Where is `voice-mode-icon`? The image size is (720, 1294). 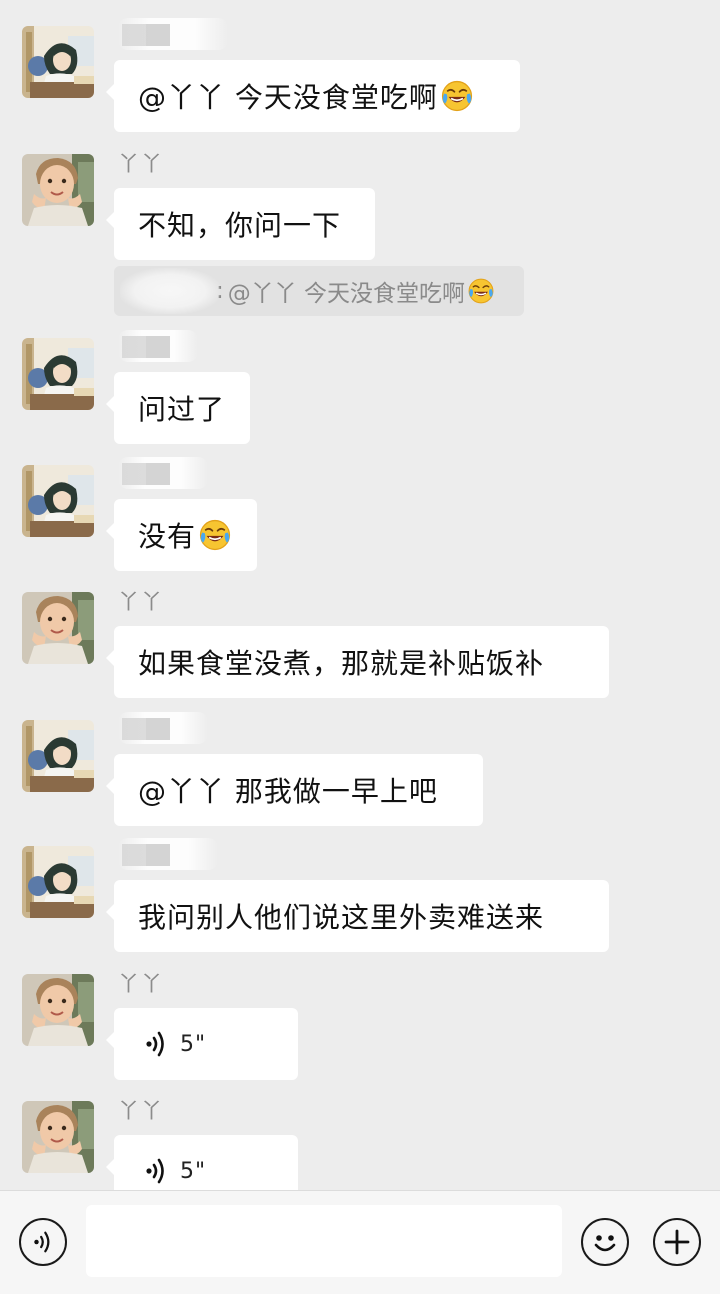
voice-mode-icon is located at coordinates (42, 1242).